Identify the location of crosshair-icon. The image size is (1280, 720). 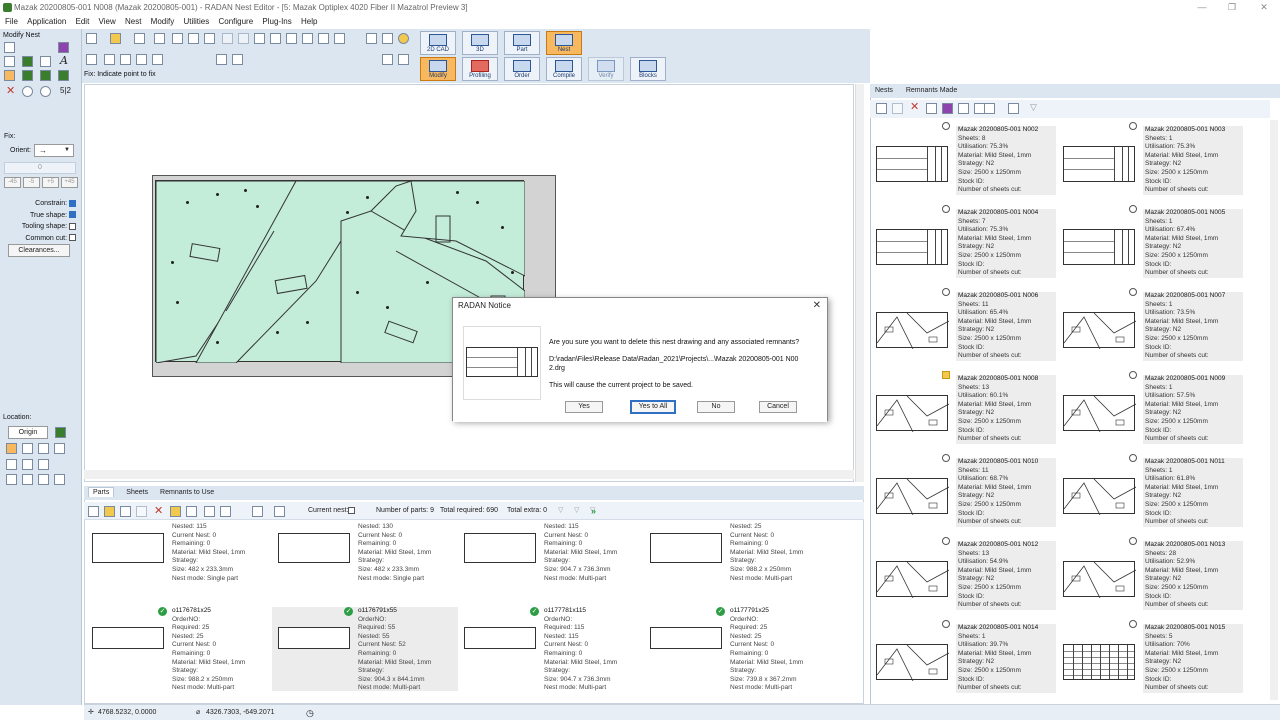
(60, 432).